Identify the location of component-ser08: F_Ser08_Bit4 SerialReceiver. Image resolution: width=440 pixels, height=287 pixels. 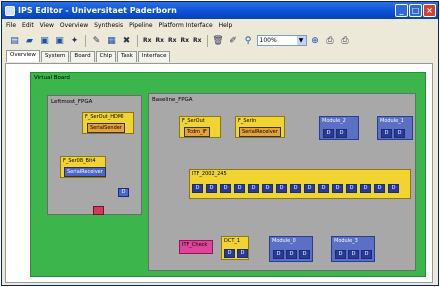
(83, 167).